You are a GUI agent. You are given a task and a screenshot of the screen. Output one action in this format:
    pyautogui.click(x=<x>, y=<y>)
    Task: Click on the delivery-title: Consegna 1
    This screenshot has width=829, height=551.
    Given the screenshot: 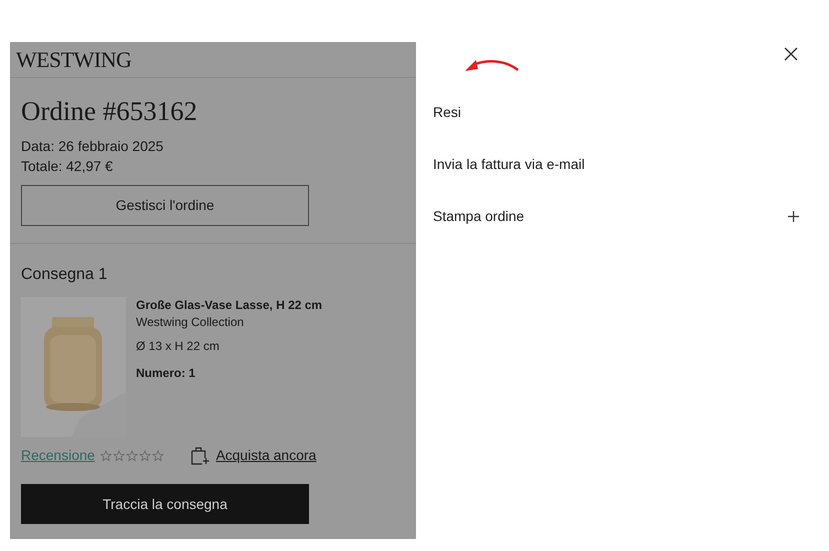 What is the action you would take?
    pyautogui.click(x=64, y=275)
    